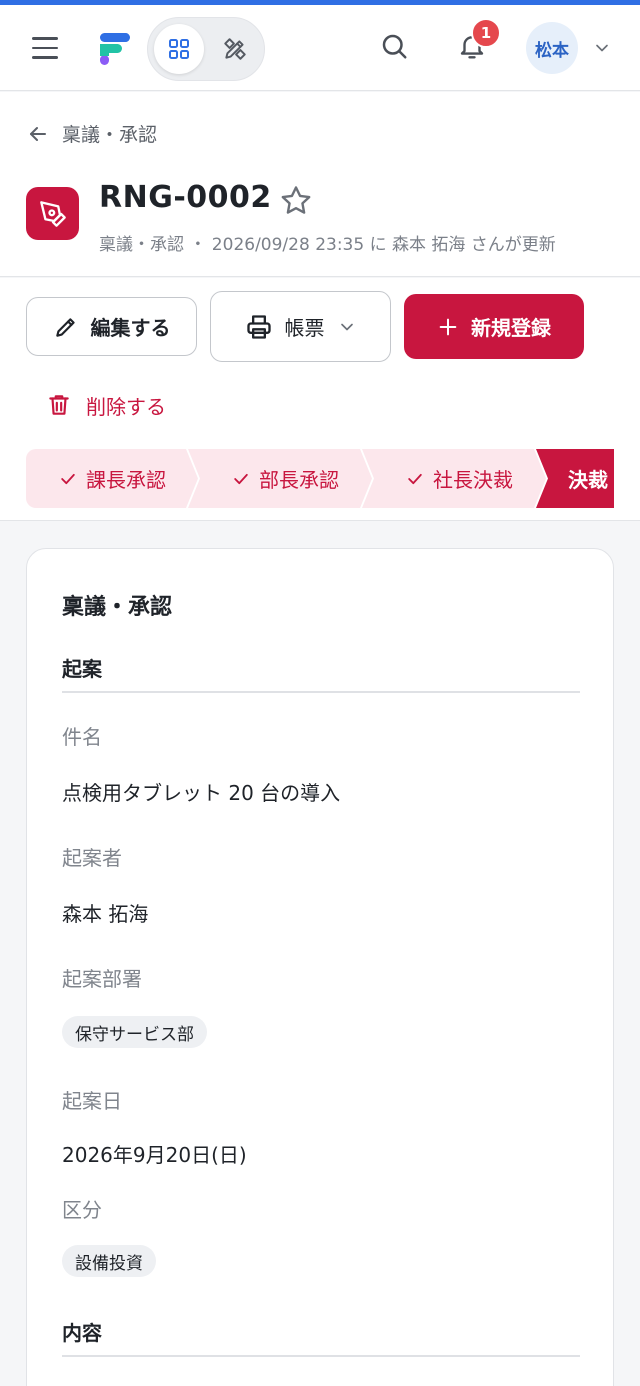 The width and height of the screenshot is (640, 1386). What do you see at coordinates (59, 405) in the screenshot?
I see `trash-icon` at bounding box center [59, 405].